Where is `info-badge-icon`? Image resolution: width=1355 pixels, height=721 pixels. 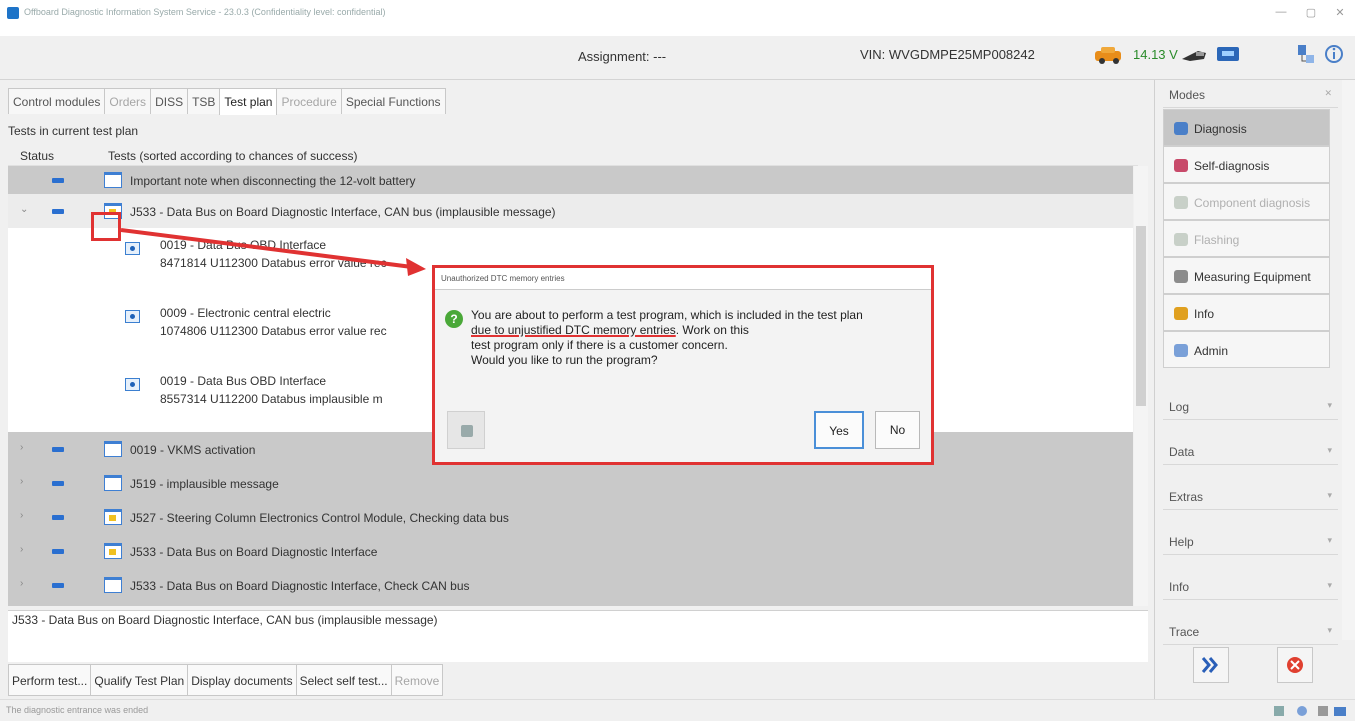
info-badge-icon is located at coordinates (132, 384).